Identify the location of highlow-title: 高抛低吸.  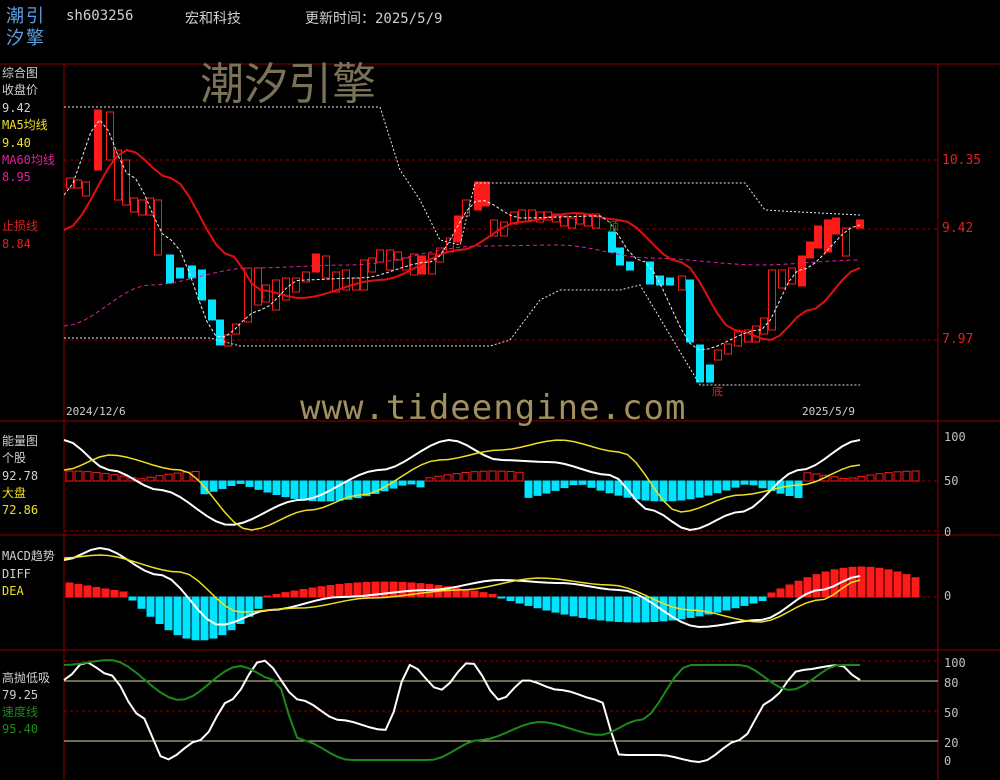
(26, 678).